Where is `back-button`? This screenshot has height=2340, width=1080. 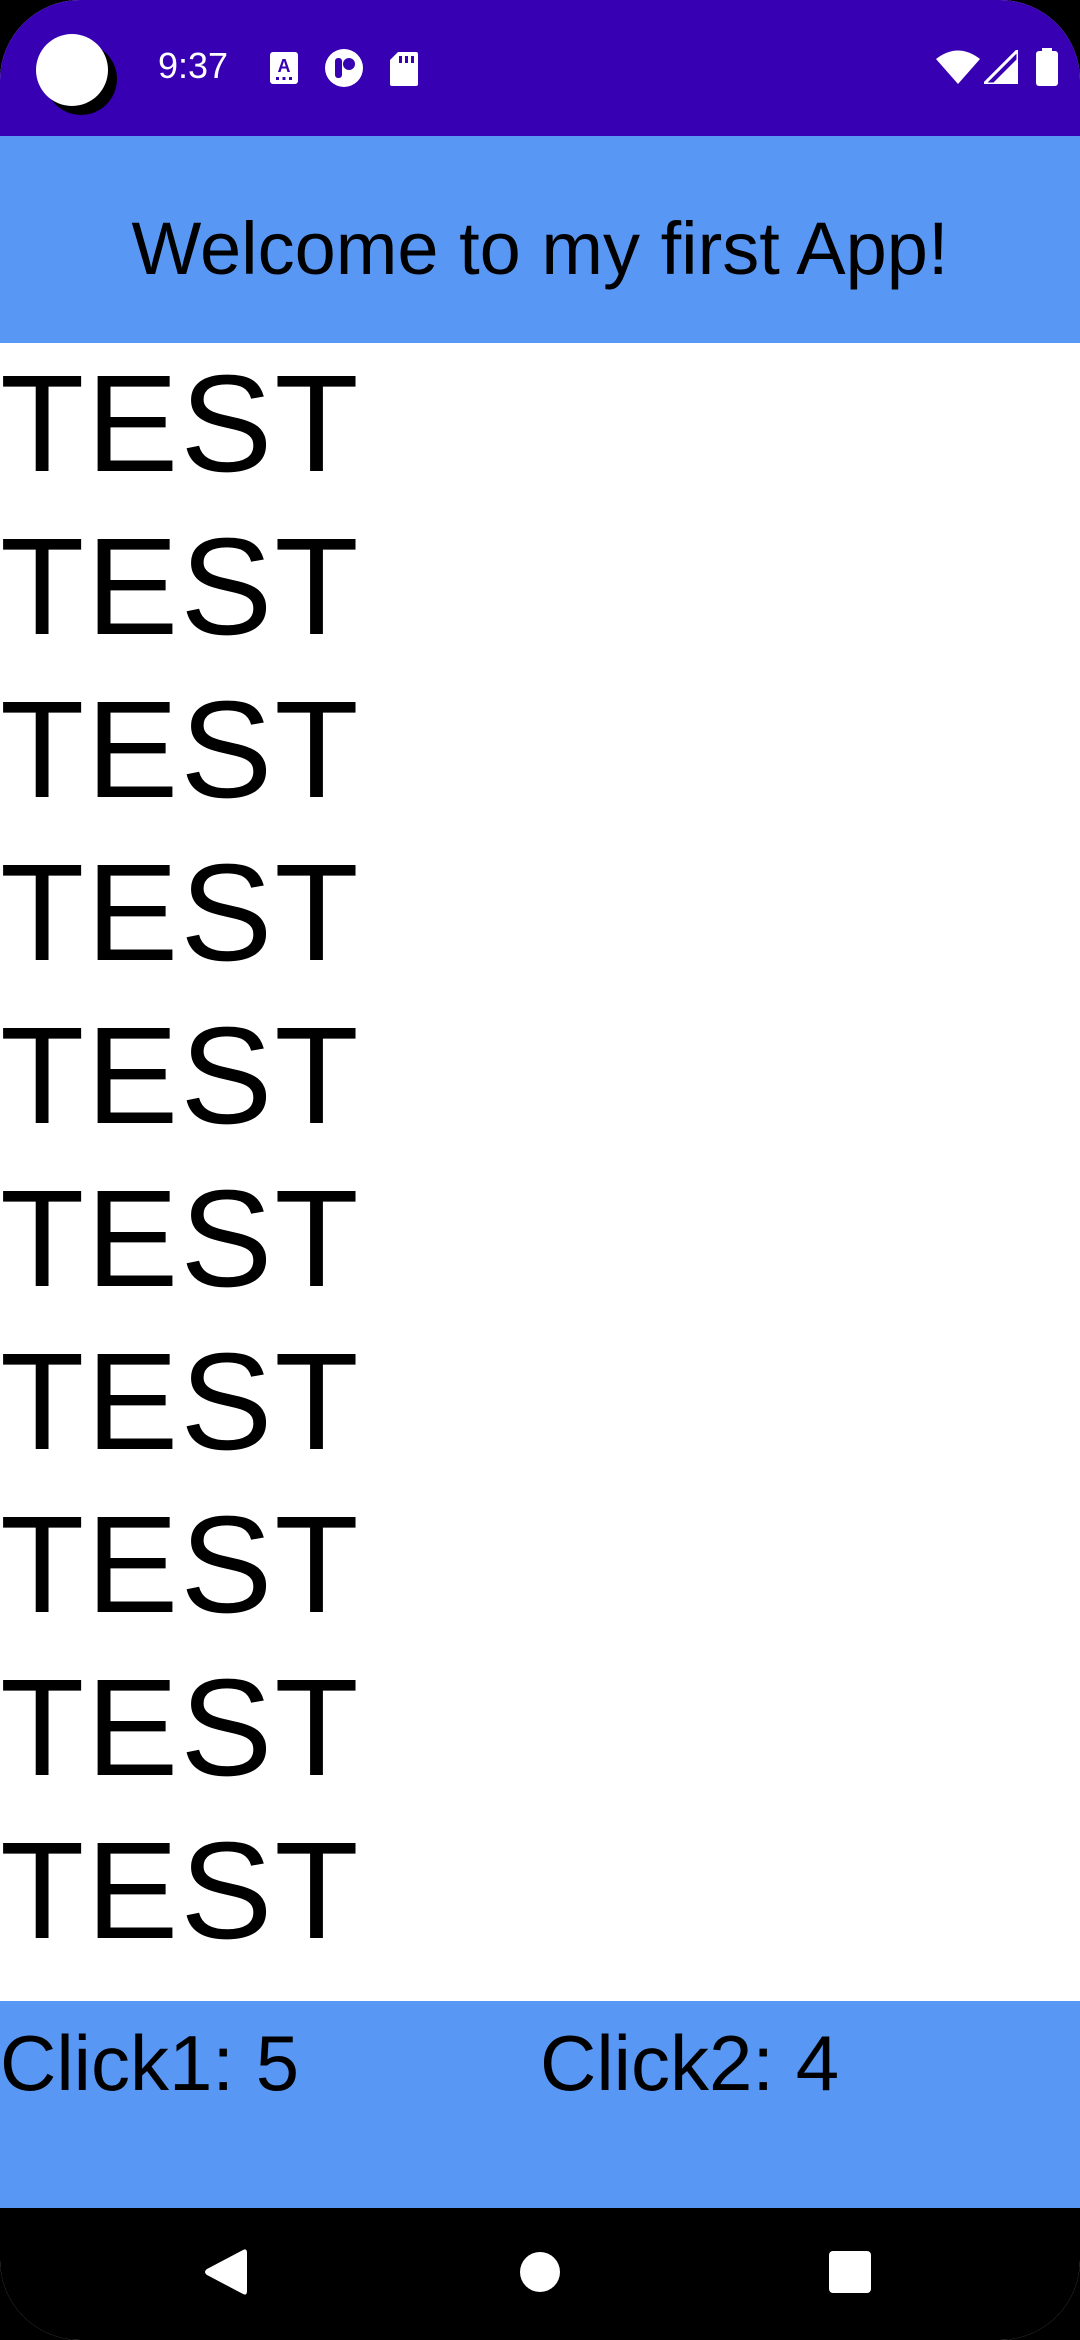 back-button is located at coordinates (225, 2274).